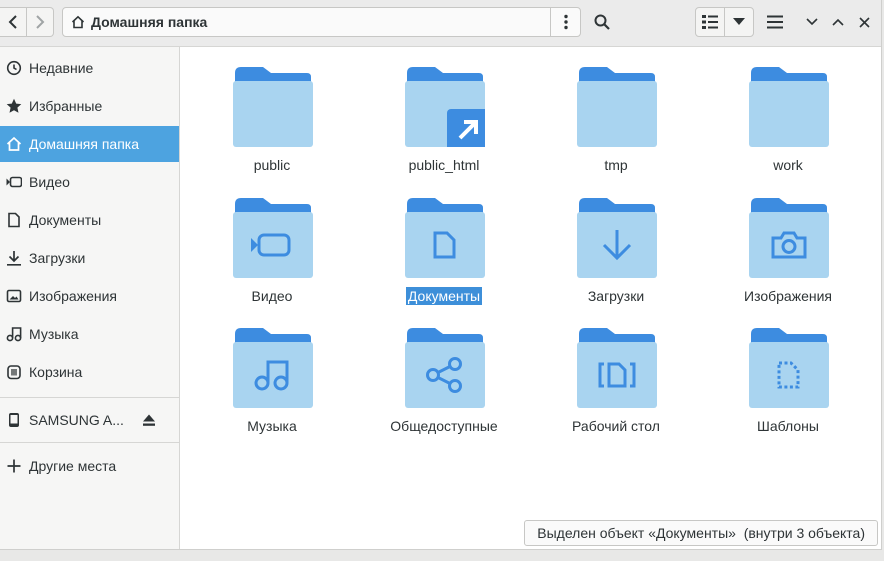  What do you see at coordinates (788, 165) in the screenshot?
I see `folder-name: work` at bounding box center [788, 165].